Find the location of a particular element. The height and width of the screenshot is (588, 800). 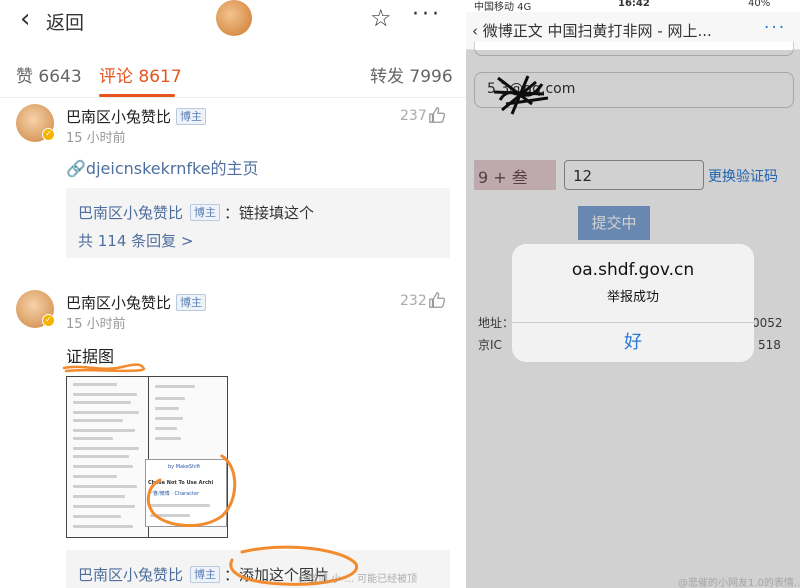

alert-dialog: oa.shdf.gov.cn 举报成功 好 is located at coordinates (633, 303).